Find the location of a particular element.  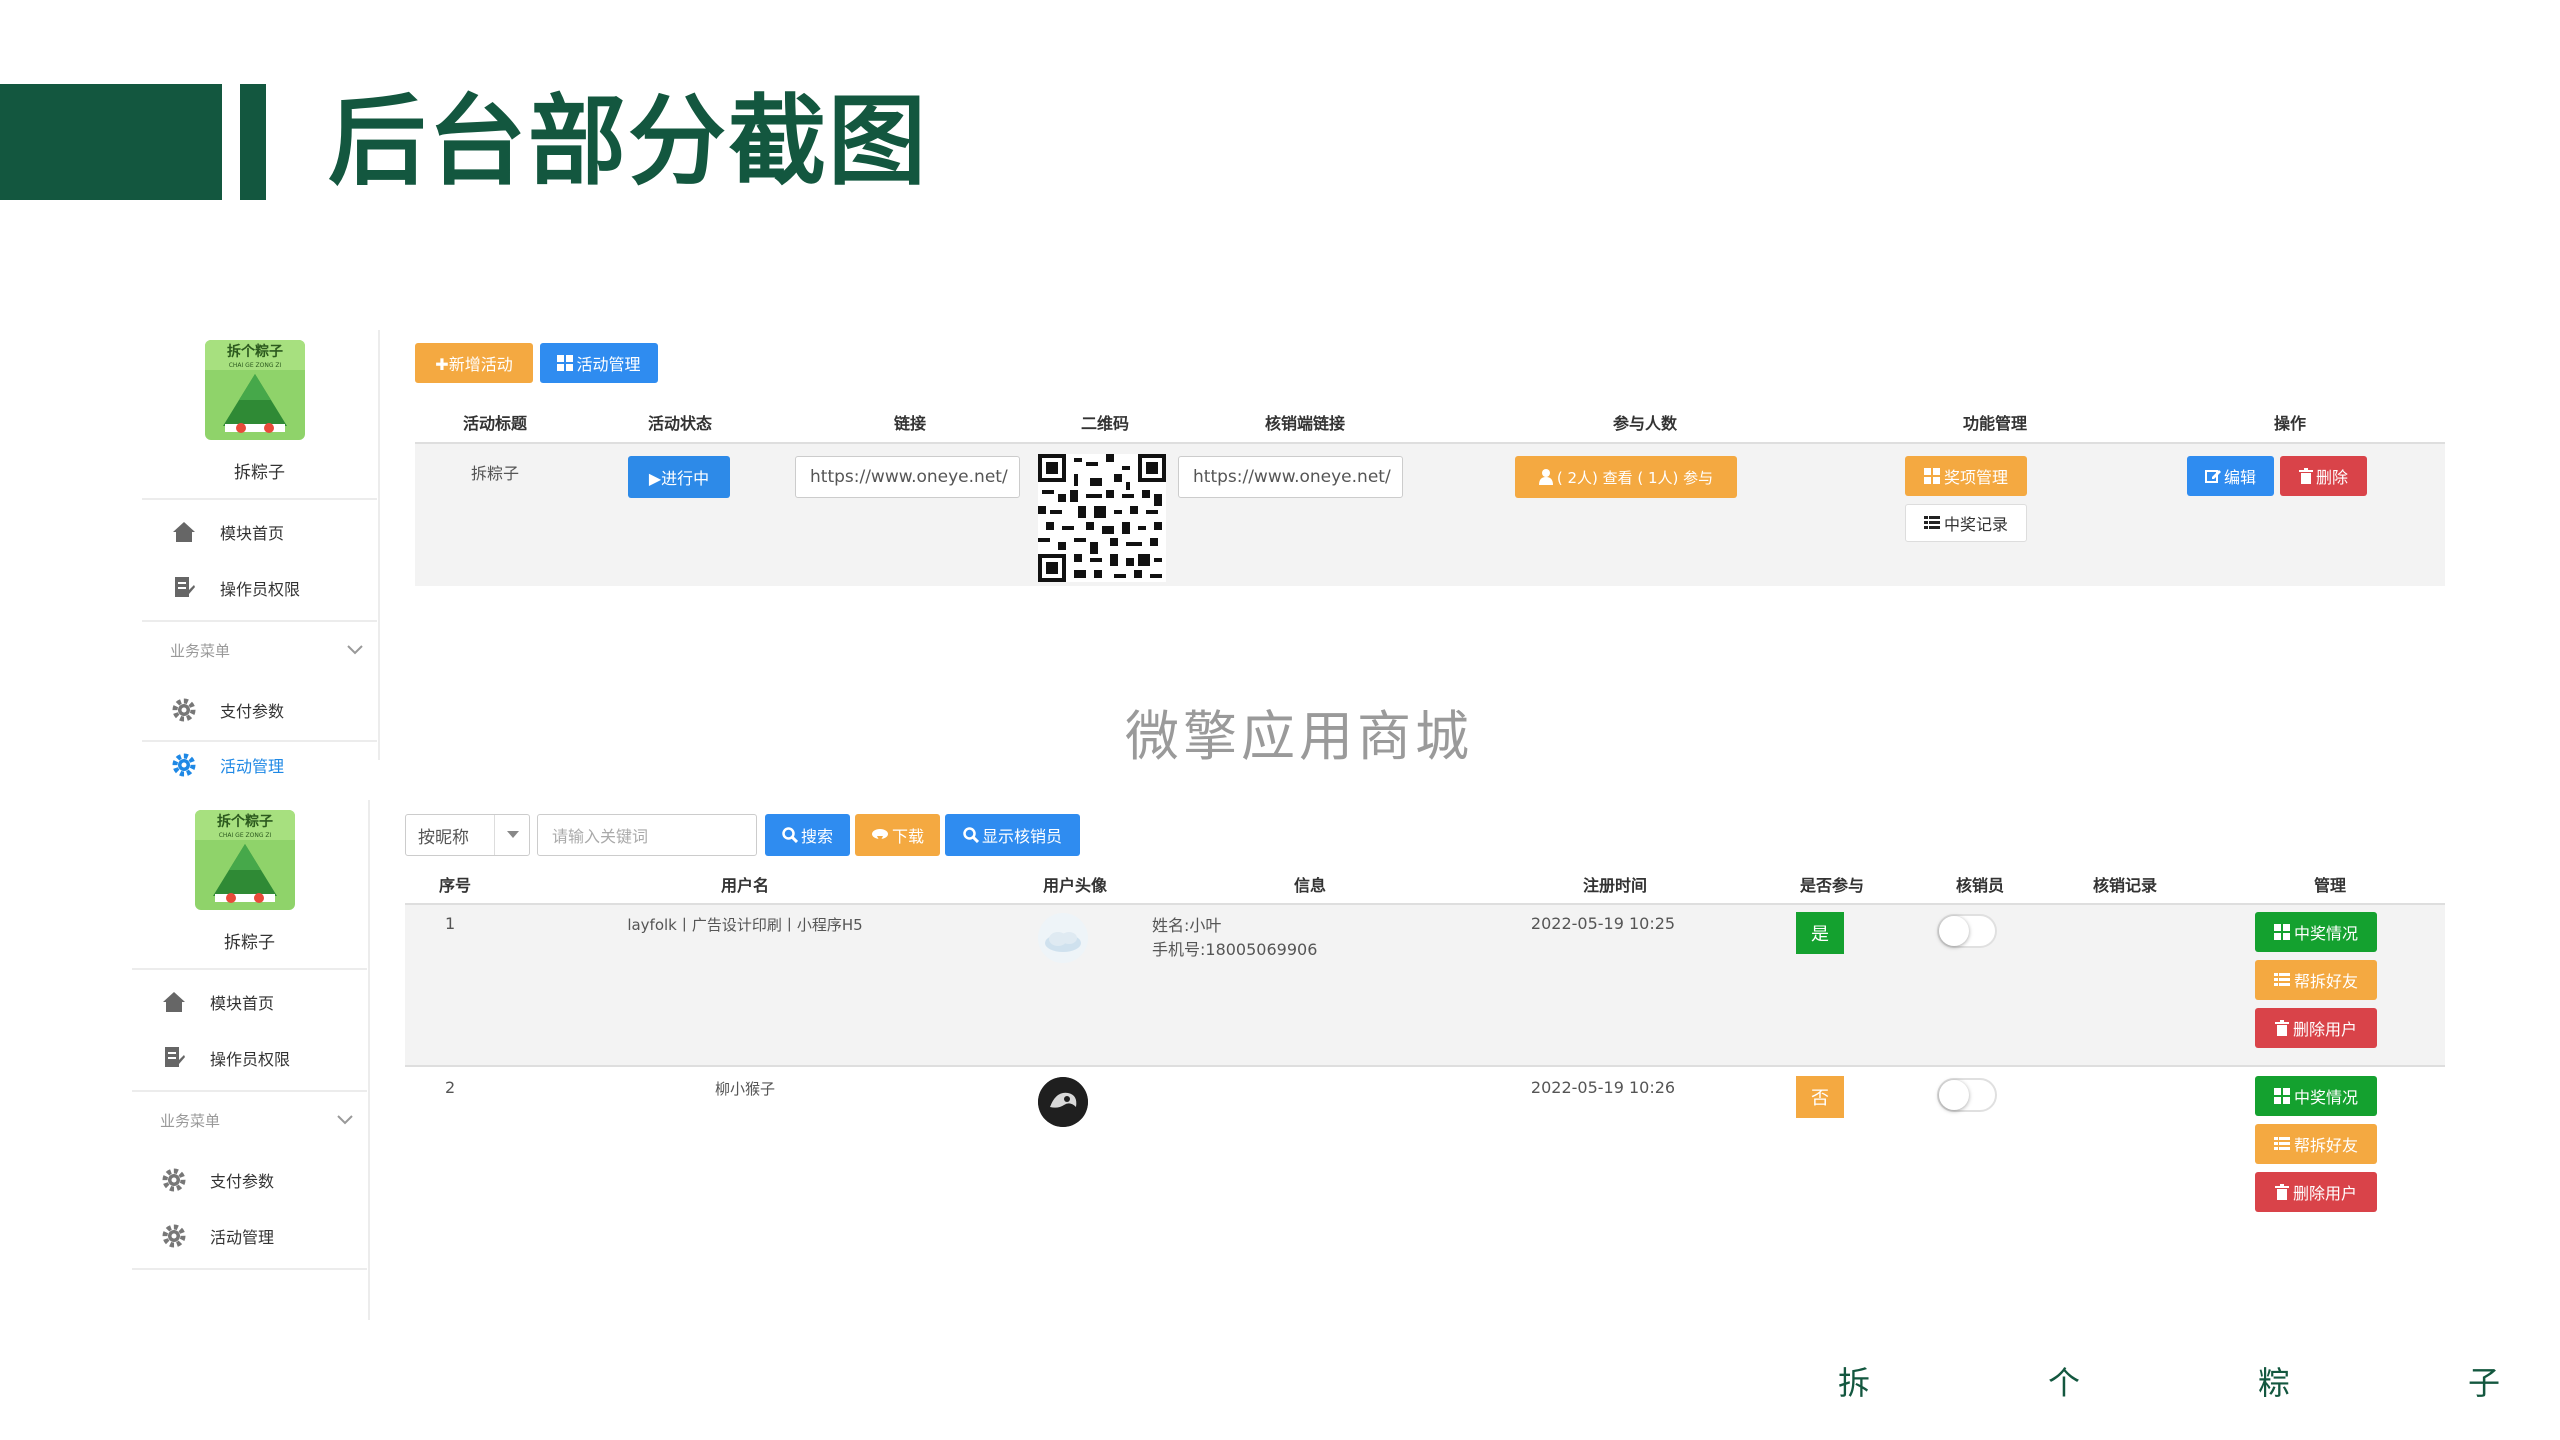

row-index: 1 is located at coordinates (450, 923).